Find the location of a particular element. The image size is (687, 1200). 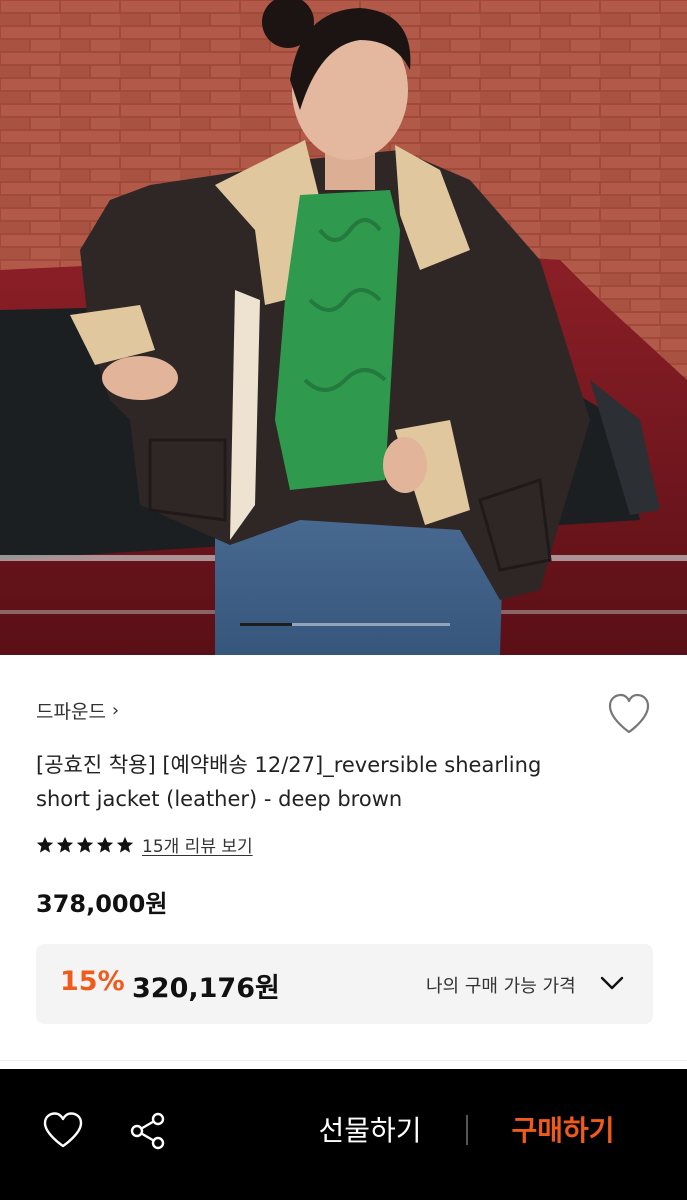

rating-row: 15개 리뷰 보기 is located at coordinates (144, 844).